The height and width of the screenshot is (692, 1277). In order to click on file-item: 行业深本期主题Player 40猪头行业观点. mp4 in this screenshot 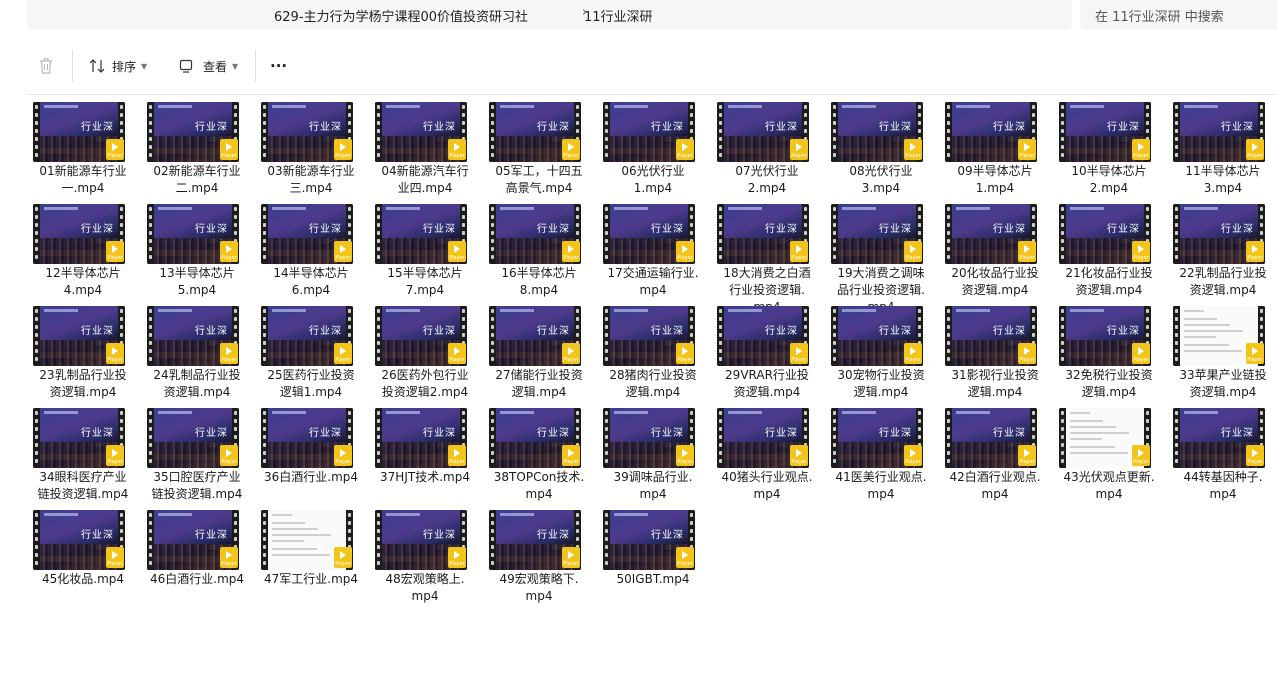, I will do `click(767, 456)`.